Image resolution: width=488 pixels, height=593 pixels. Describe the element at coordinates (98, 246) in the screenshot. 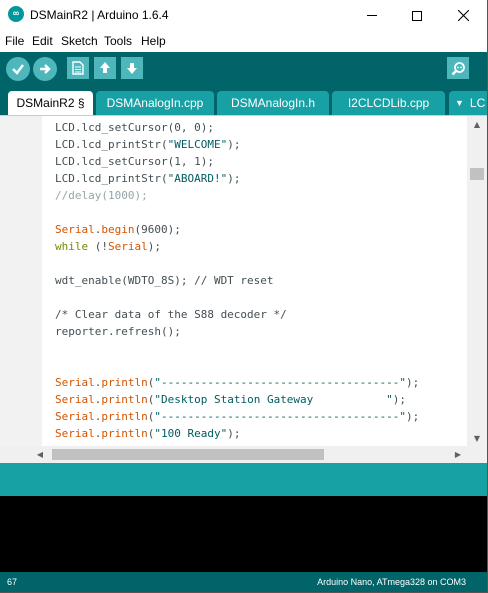

I see `code-token: (!` at that location.